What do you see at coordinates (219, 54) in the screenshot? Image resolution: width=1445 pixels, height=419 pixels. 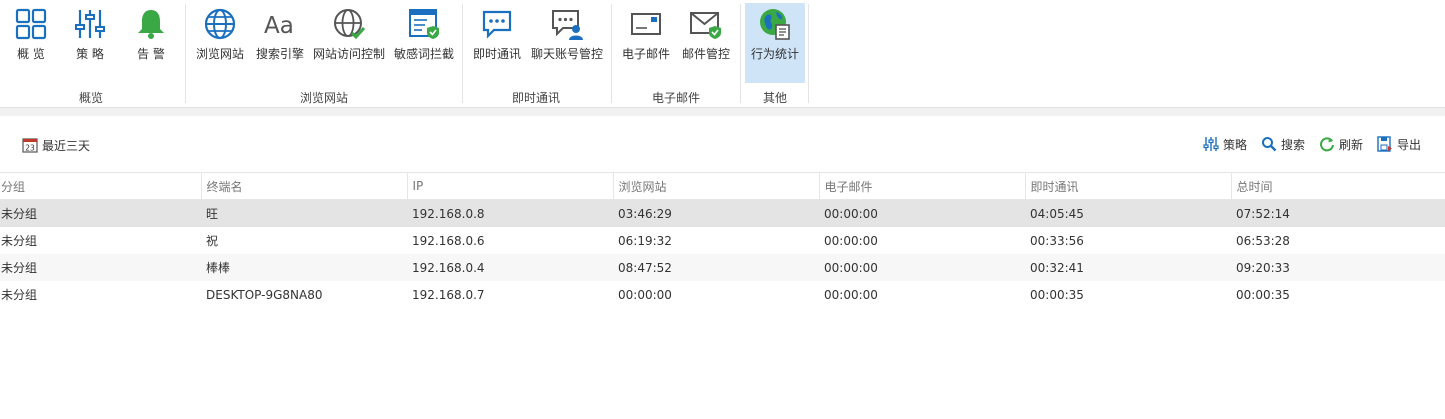 I see `browse-websites-label: 浏览网站` at bounding box center [219, 54].